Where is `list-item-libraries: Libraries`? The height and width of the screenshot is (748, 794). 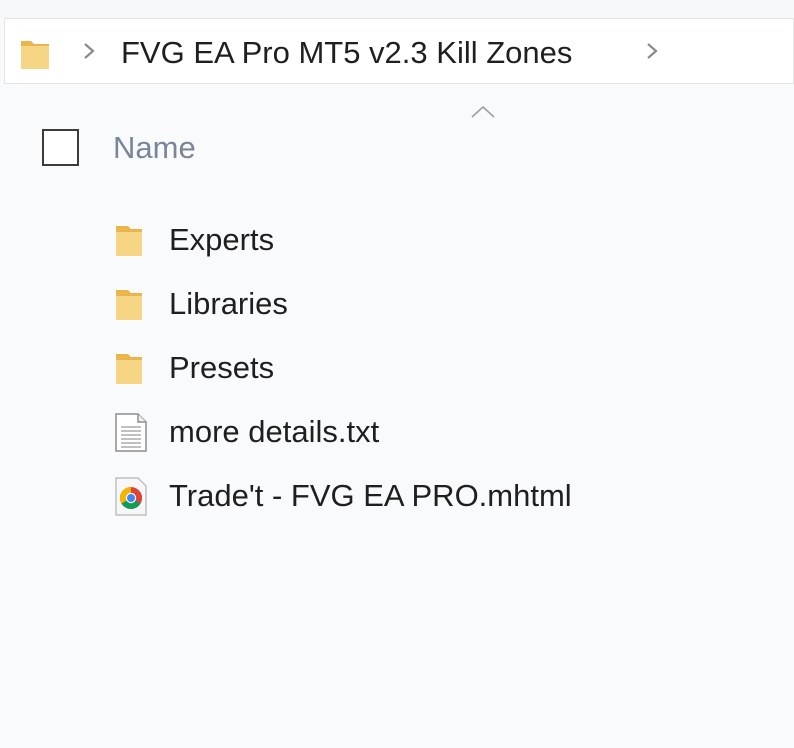 list-item-libraries: Libraries is located at coordinates (397, 304).